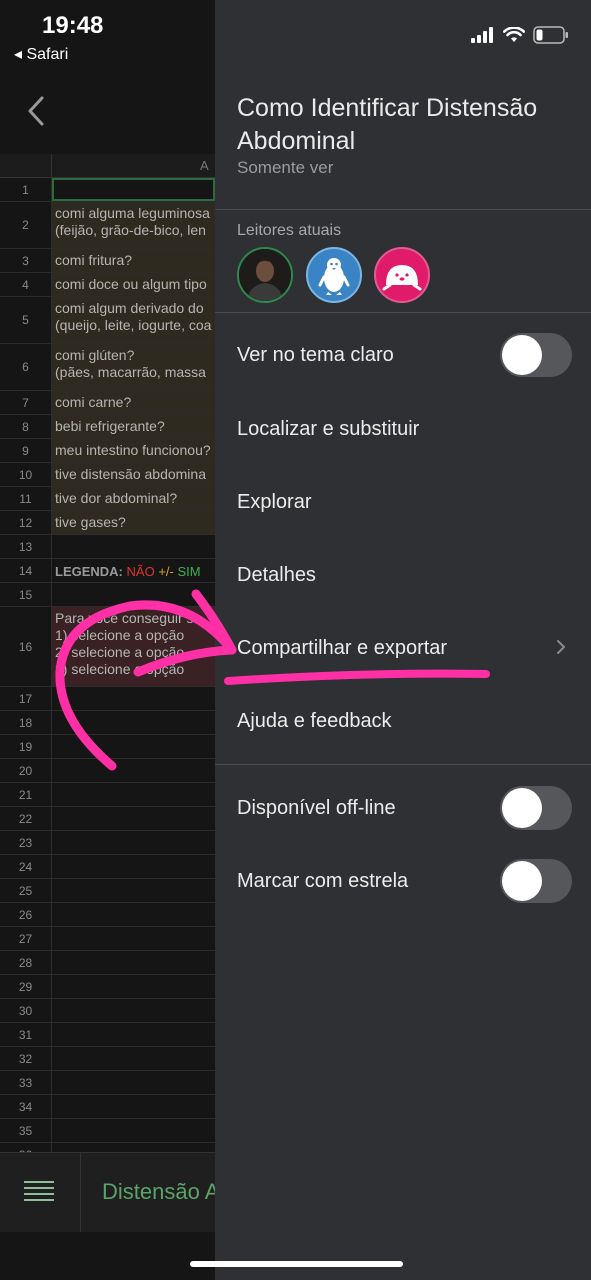 This screenshot has width=591, height=1280. Describe the element at coordinates (26, 260) in the screenshot. I see `row-number: 3` at that location.